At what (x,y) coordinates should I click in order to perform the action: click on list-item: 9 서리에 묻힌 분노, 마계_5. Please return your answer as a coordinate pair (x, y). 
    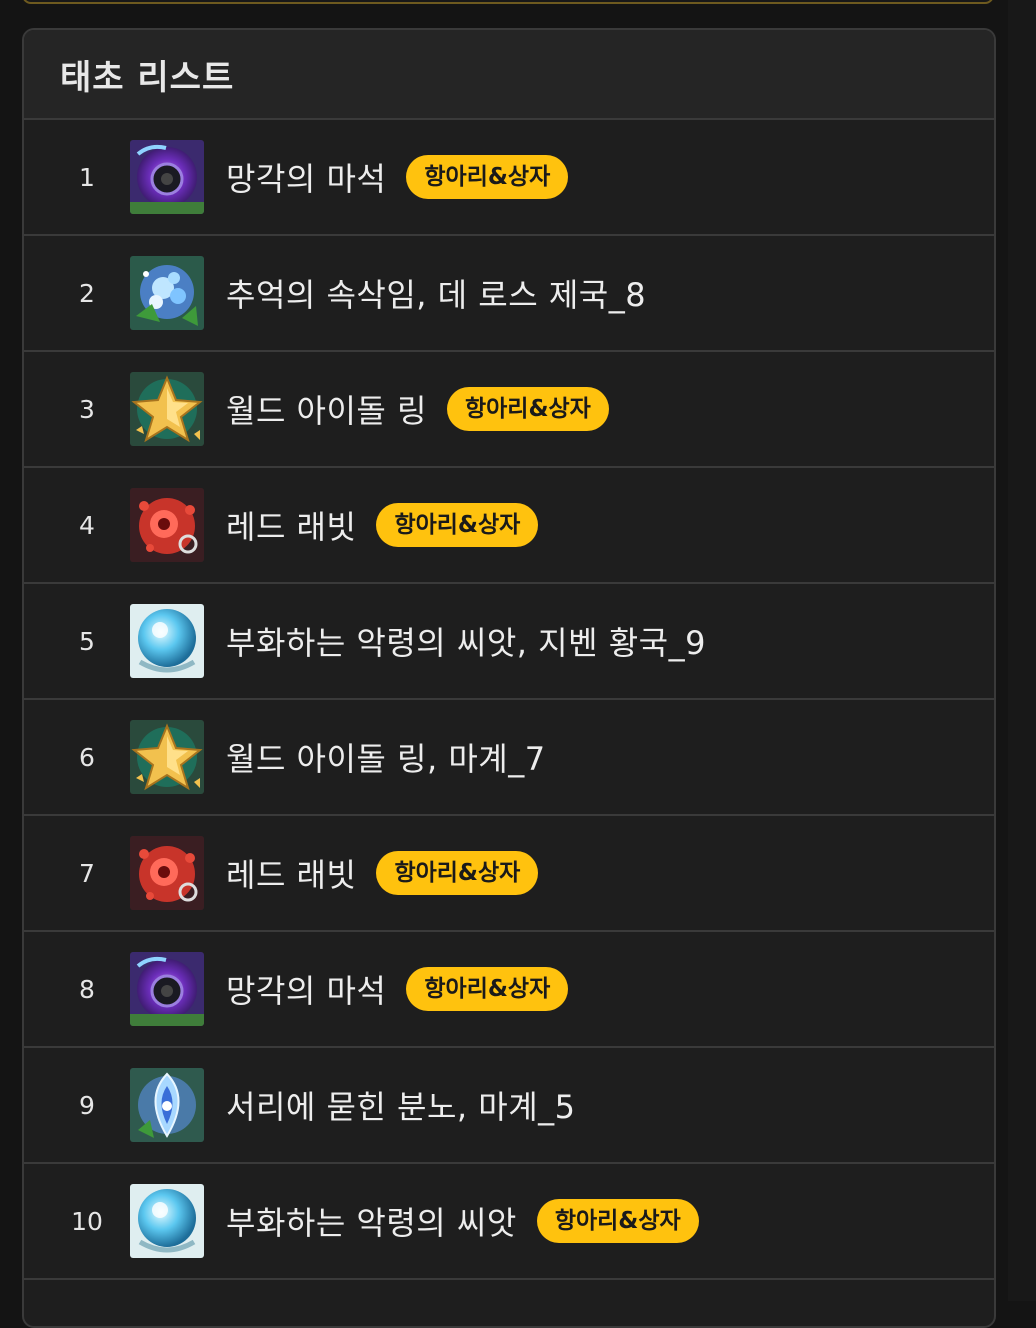
    Looking at the image, I should click on (509, 1106).